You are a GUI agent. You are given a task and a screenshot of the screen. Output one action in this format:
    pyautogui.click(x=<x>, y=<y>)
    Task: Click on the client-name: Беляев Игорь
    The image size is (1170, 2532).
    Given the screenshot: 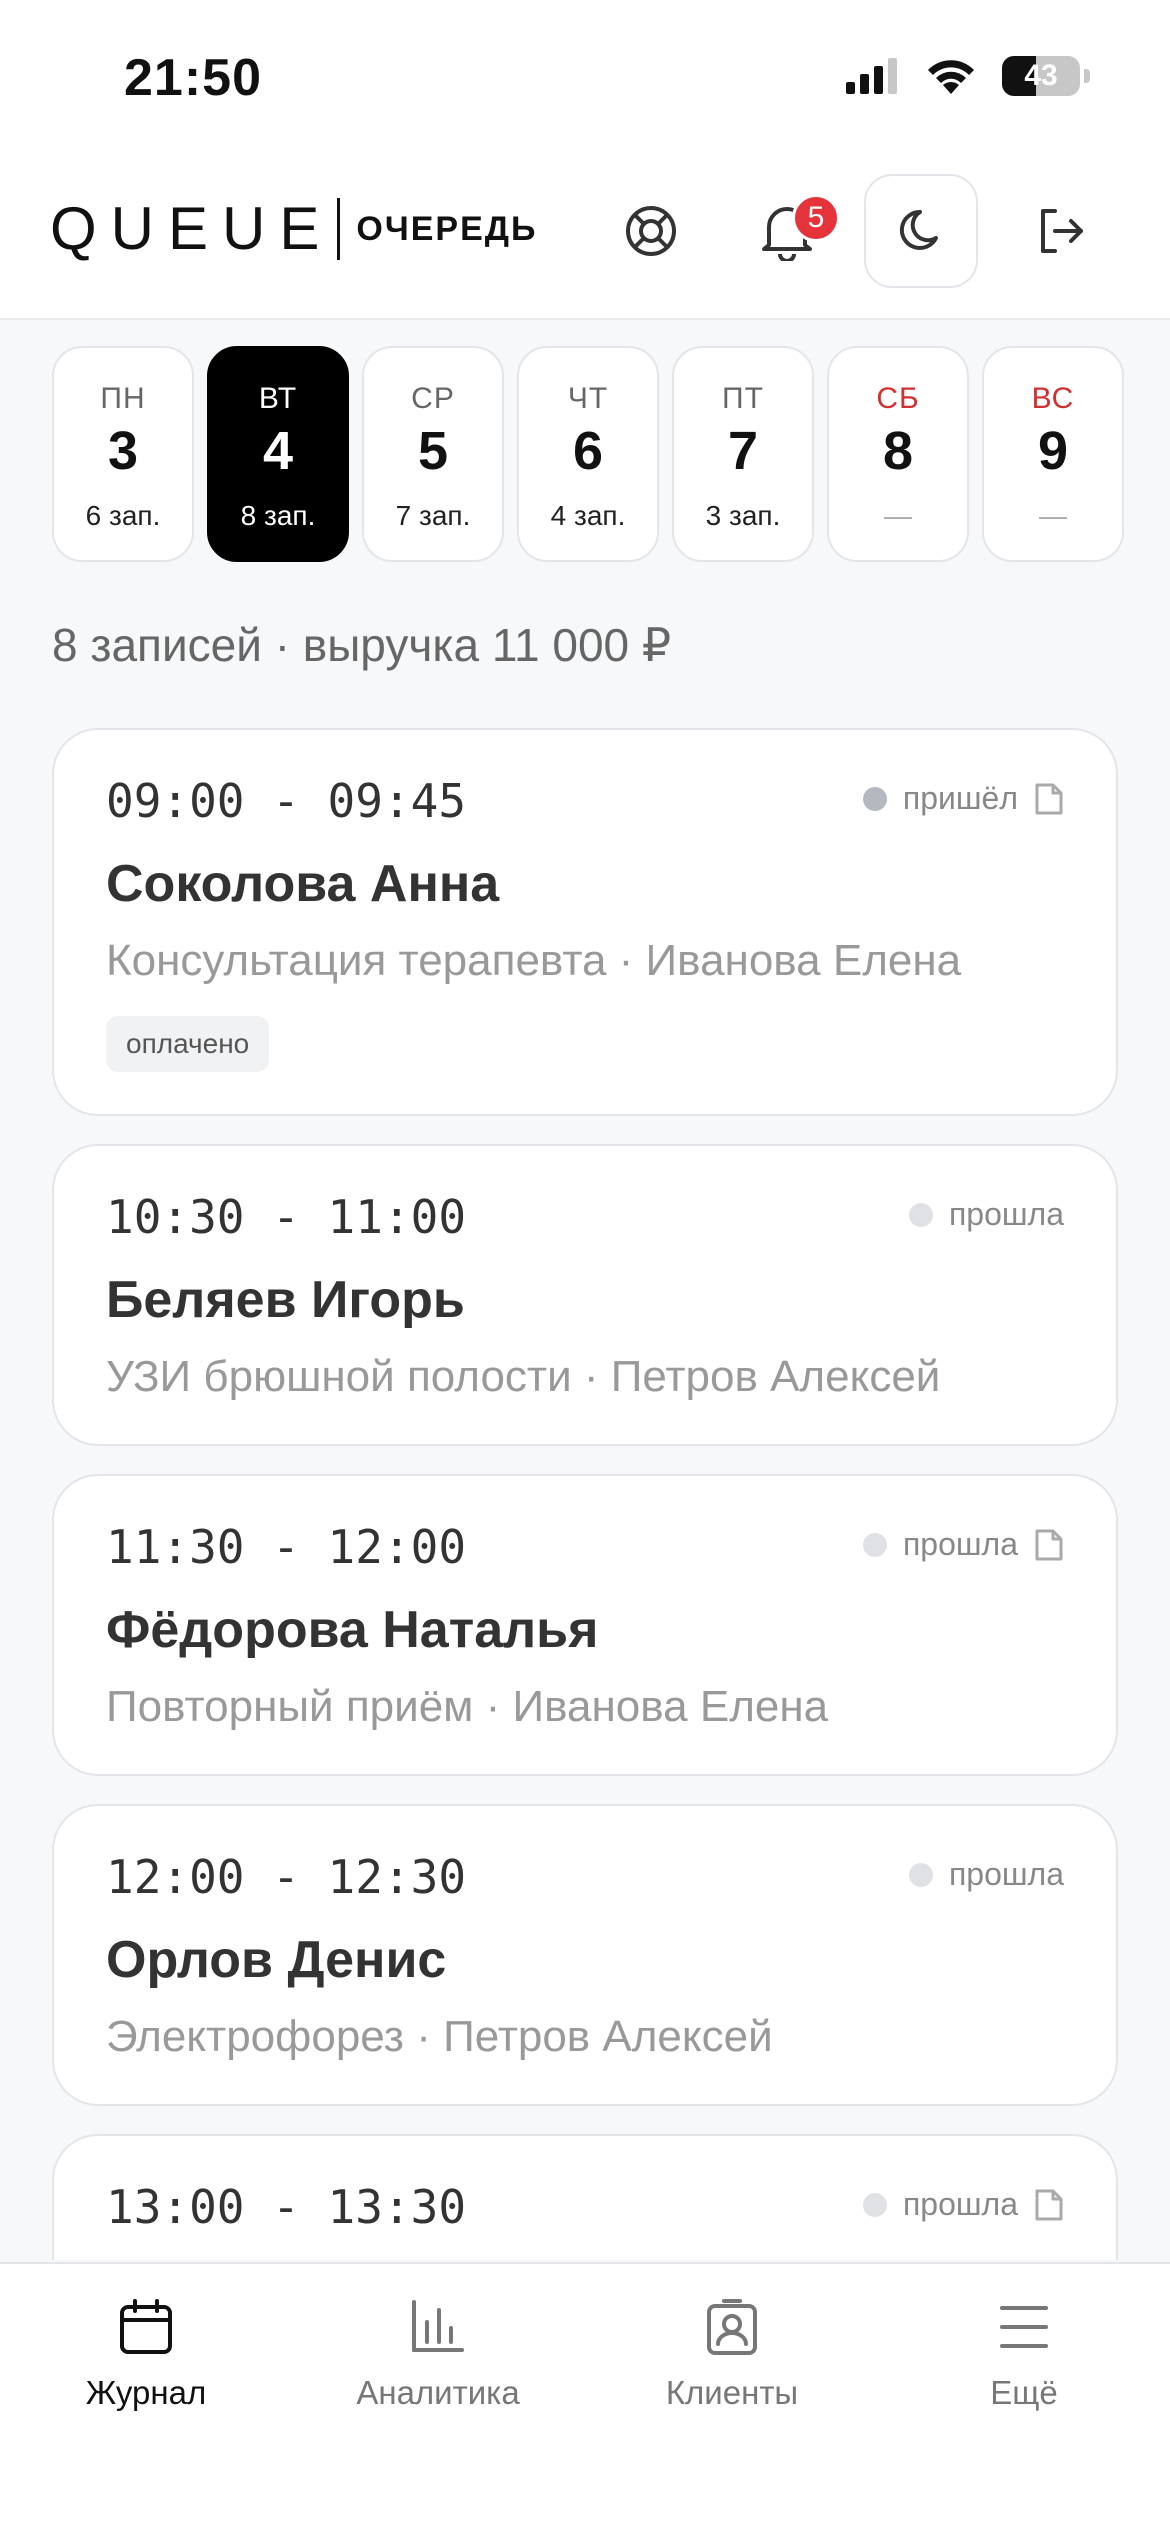 What is the action you would take?
    pyautogui.click(x=285, y=1300)
    